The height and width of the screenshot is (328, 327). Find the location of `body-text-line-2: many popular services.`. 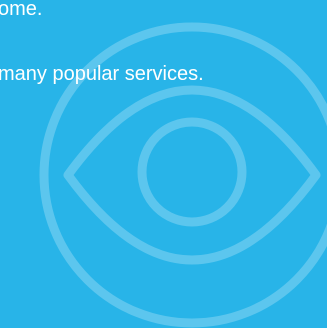

body-text-line-2: many popular services. is located at coordinates (102, 74).